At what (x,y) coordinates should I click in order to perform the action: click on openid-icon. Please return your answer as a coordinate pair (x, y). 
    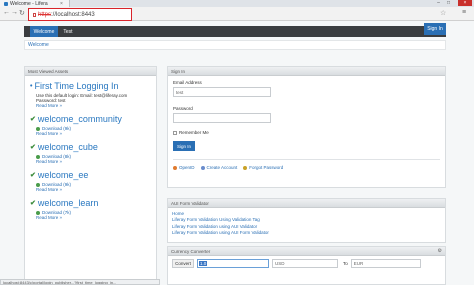
    Looking at the image, I should click on (175, 167).